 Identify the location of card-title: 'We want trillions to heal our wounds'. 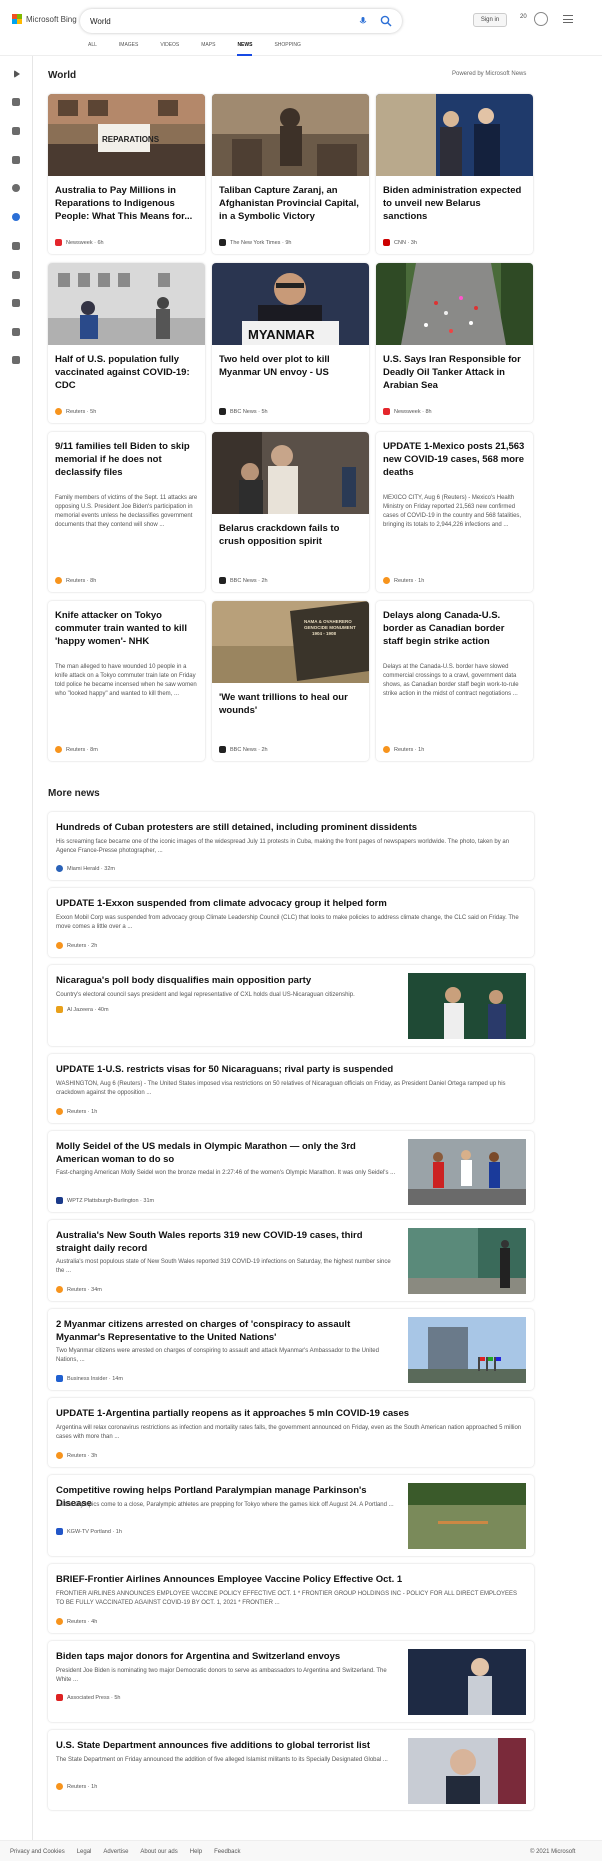
(290, 704).